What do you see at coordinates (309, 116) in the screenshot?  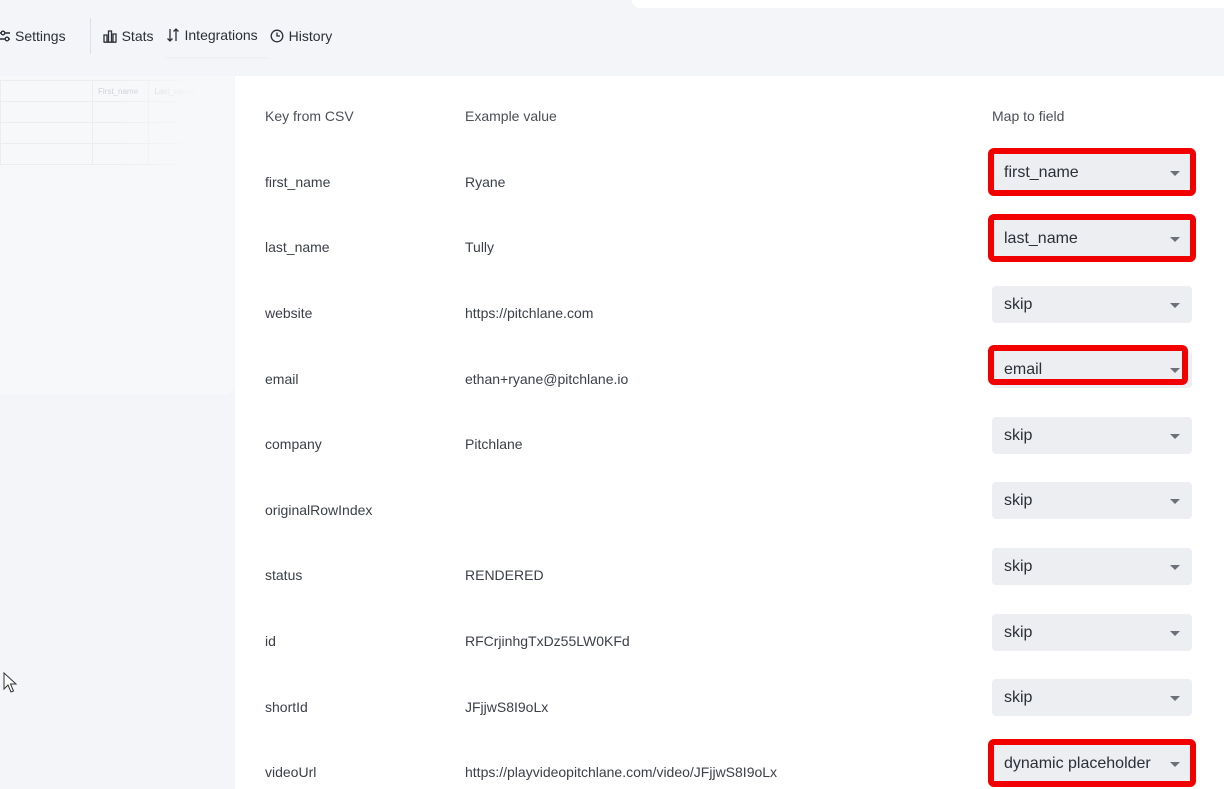 I see `column-header-key: Key from CSV` at bounding box center [309, 116].